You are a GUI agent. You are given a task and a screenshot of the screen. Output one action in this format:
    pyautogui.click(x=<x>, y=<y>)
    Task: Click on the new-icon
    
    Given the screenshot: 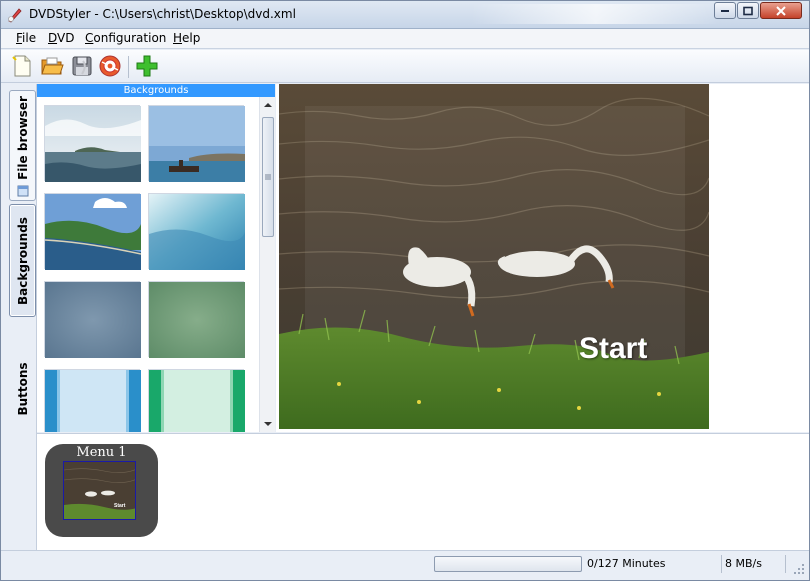 What is the action you would take?
    pyautogui.click(x=21, y=66)
    